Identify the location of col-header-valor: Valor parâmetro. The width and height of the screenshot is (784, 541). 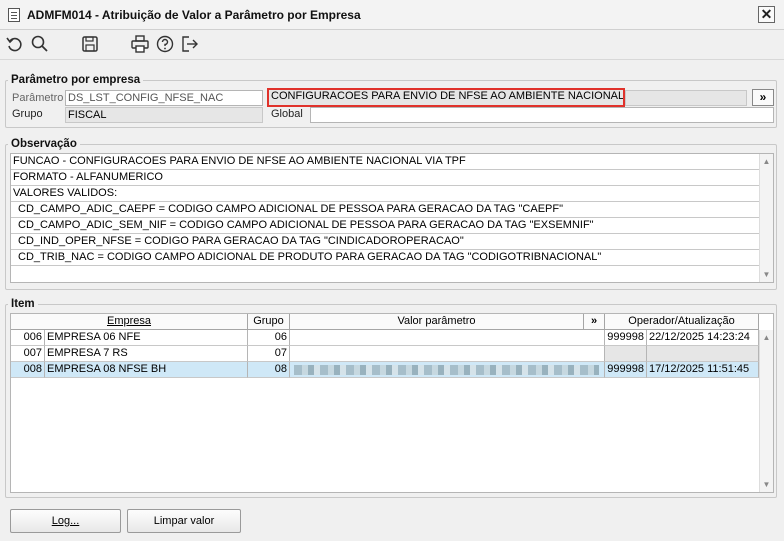
(437, 322).